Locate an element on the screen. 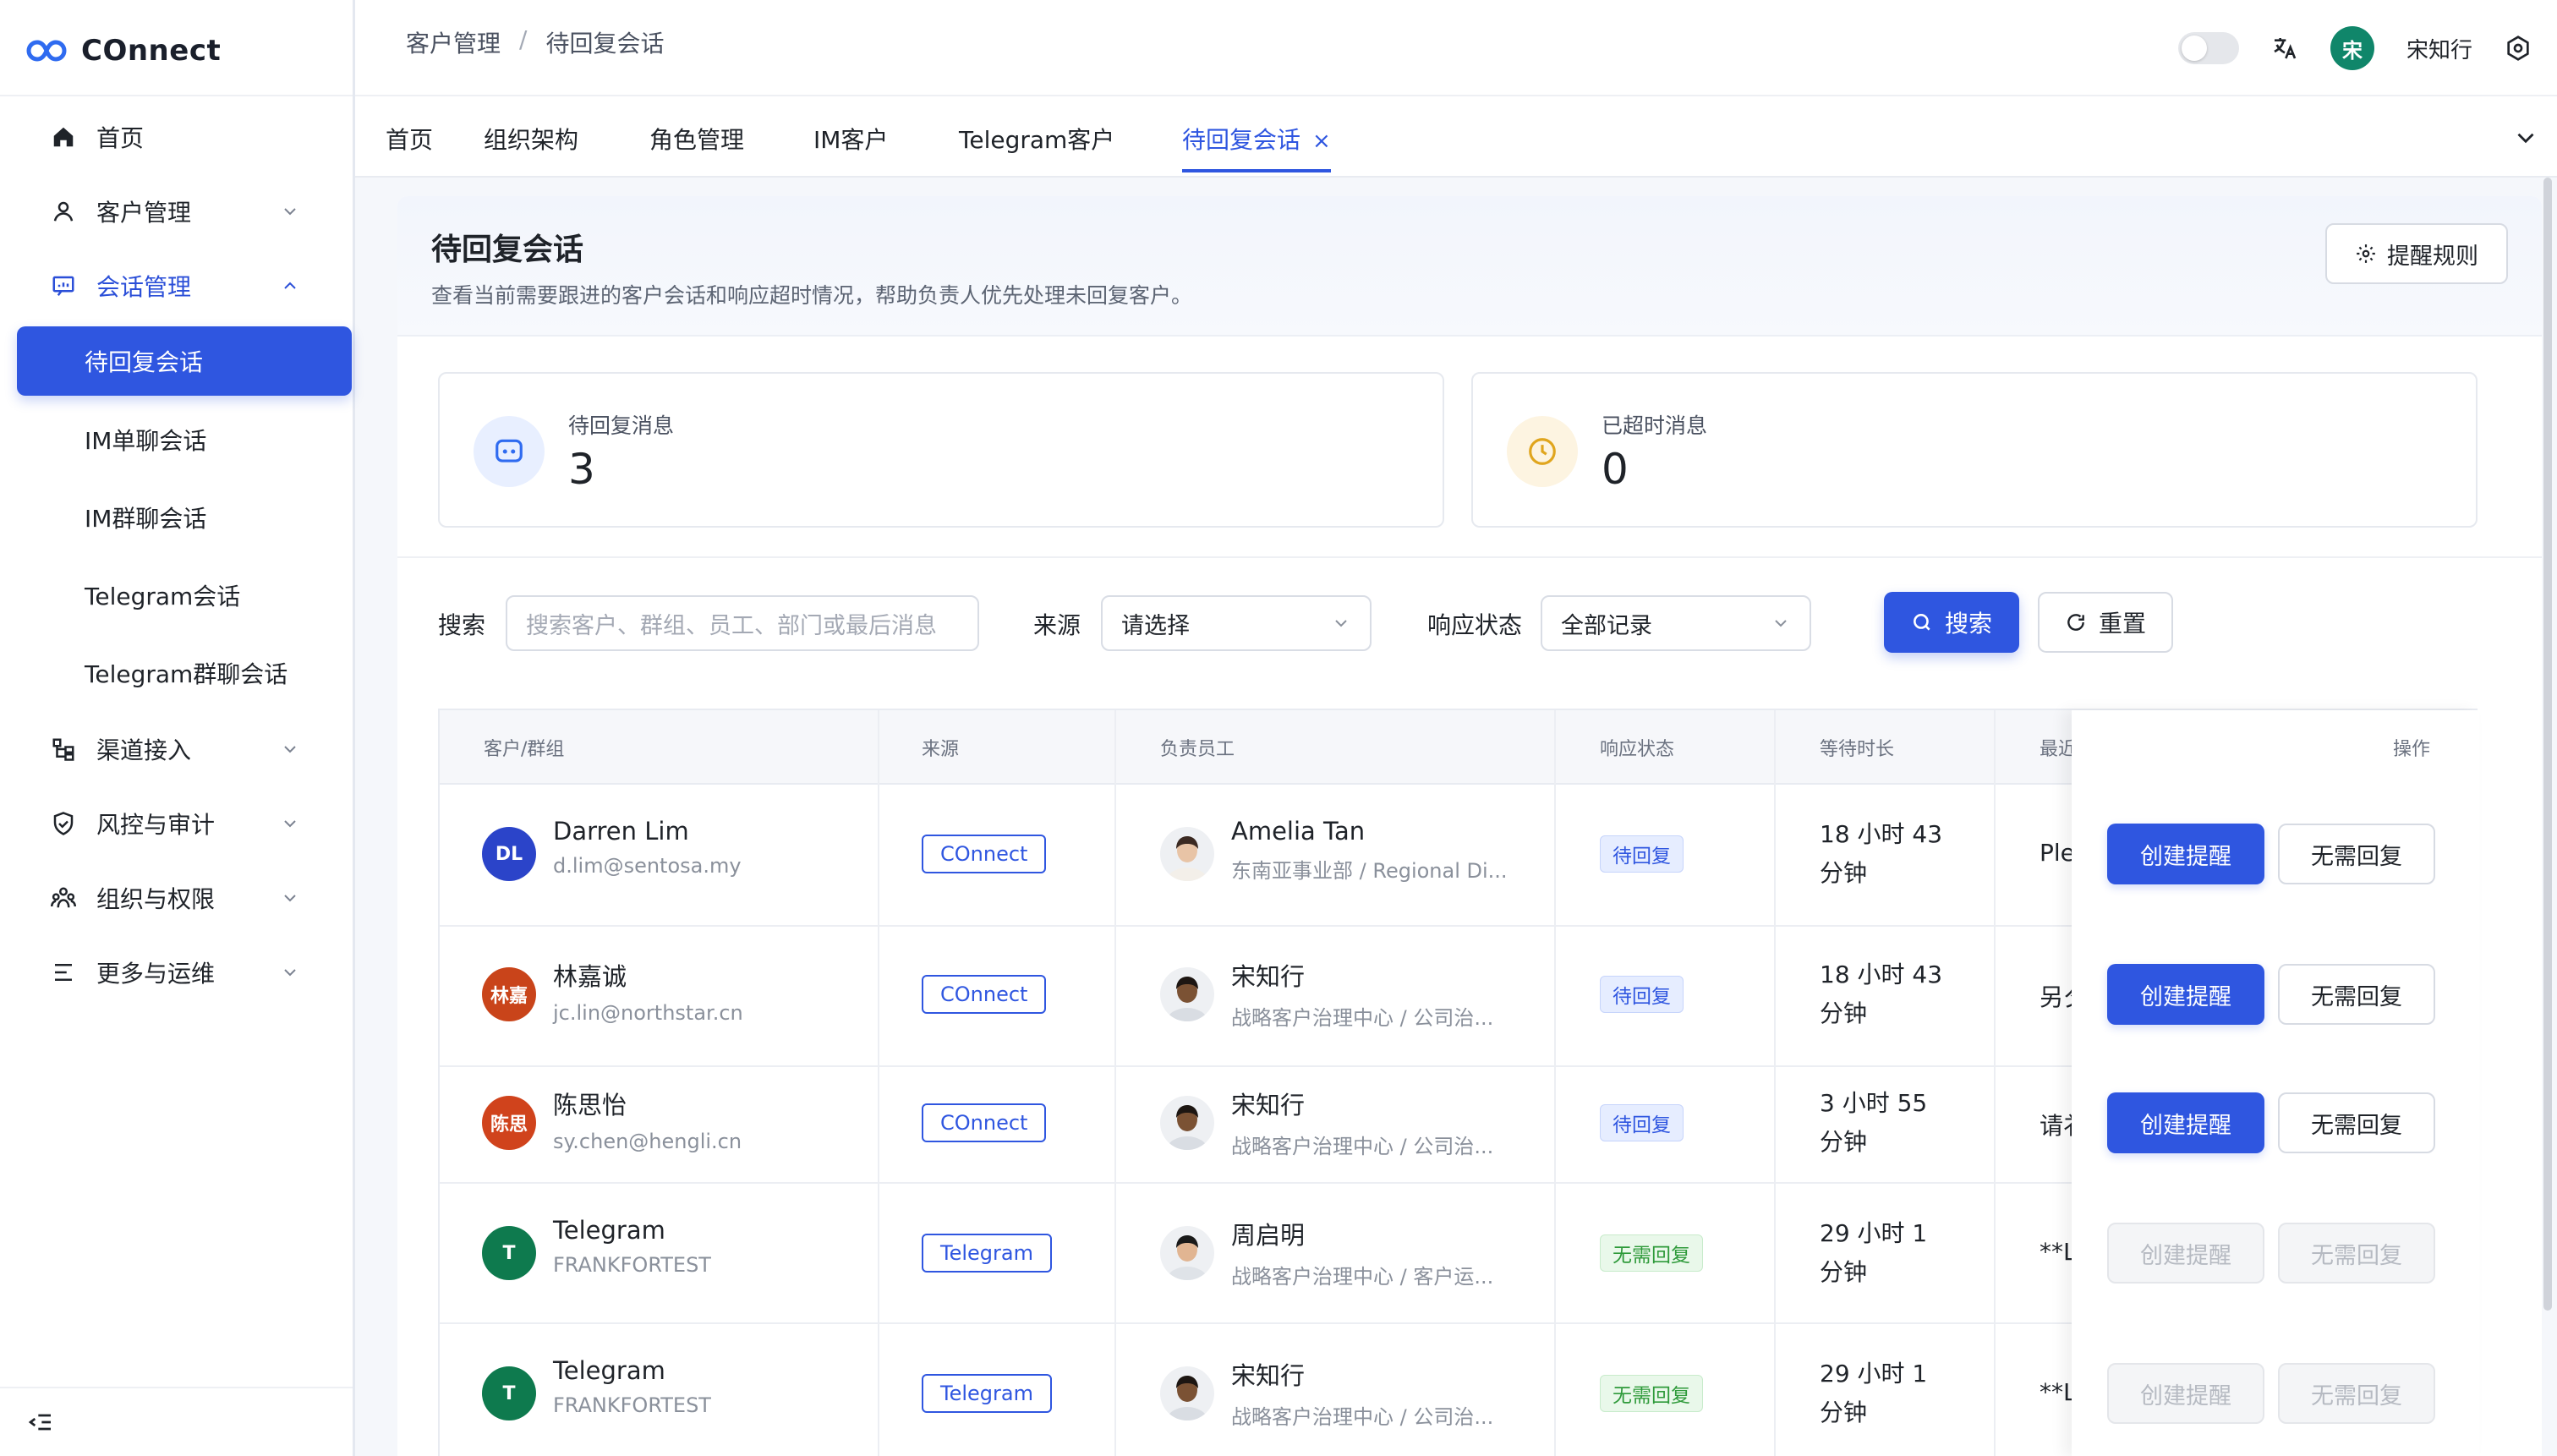  reset-button: 重置 is located at coordinates (2105, 622).